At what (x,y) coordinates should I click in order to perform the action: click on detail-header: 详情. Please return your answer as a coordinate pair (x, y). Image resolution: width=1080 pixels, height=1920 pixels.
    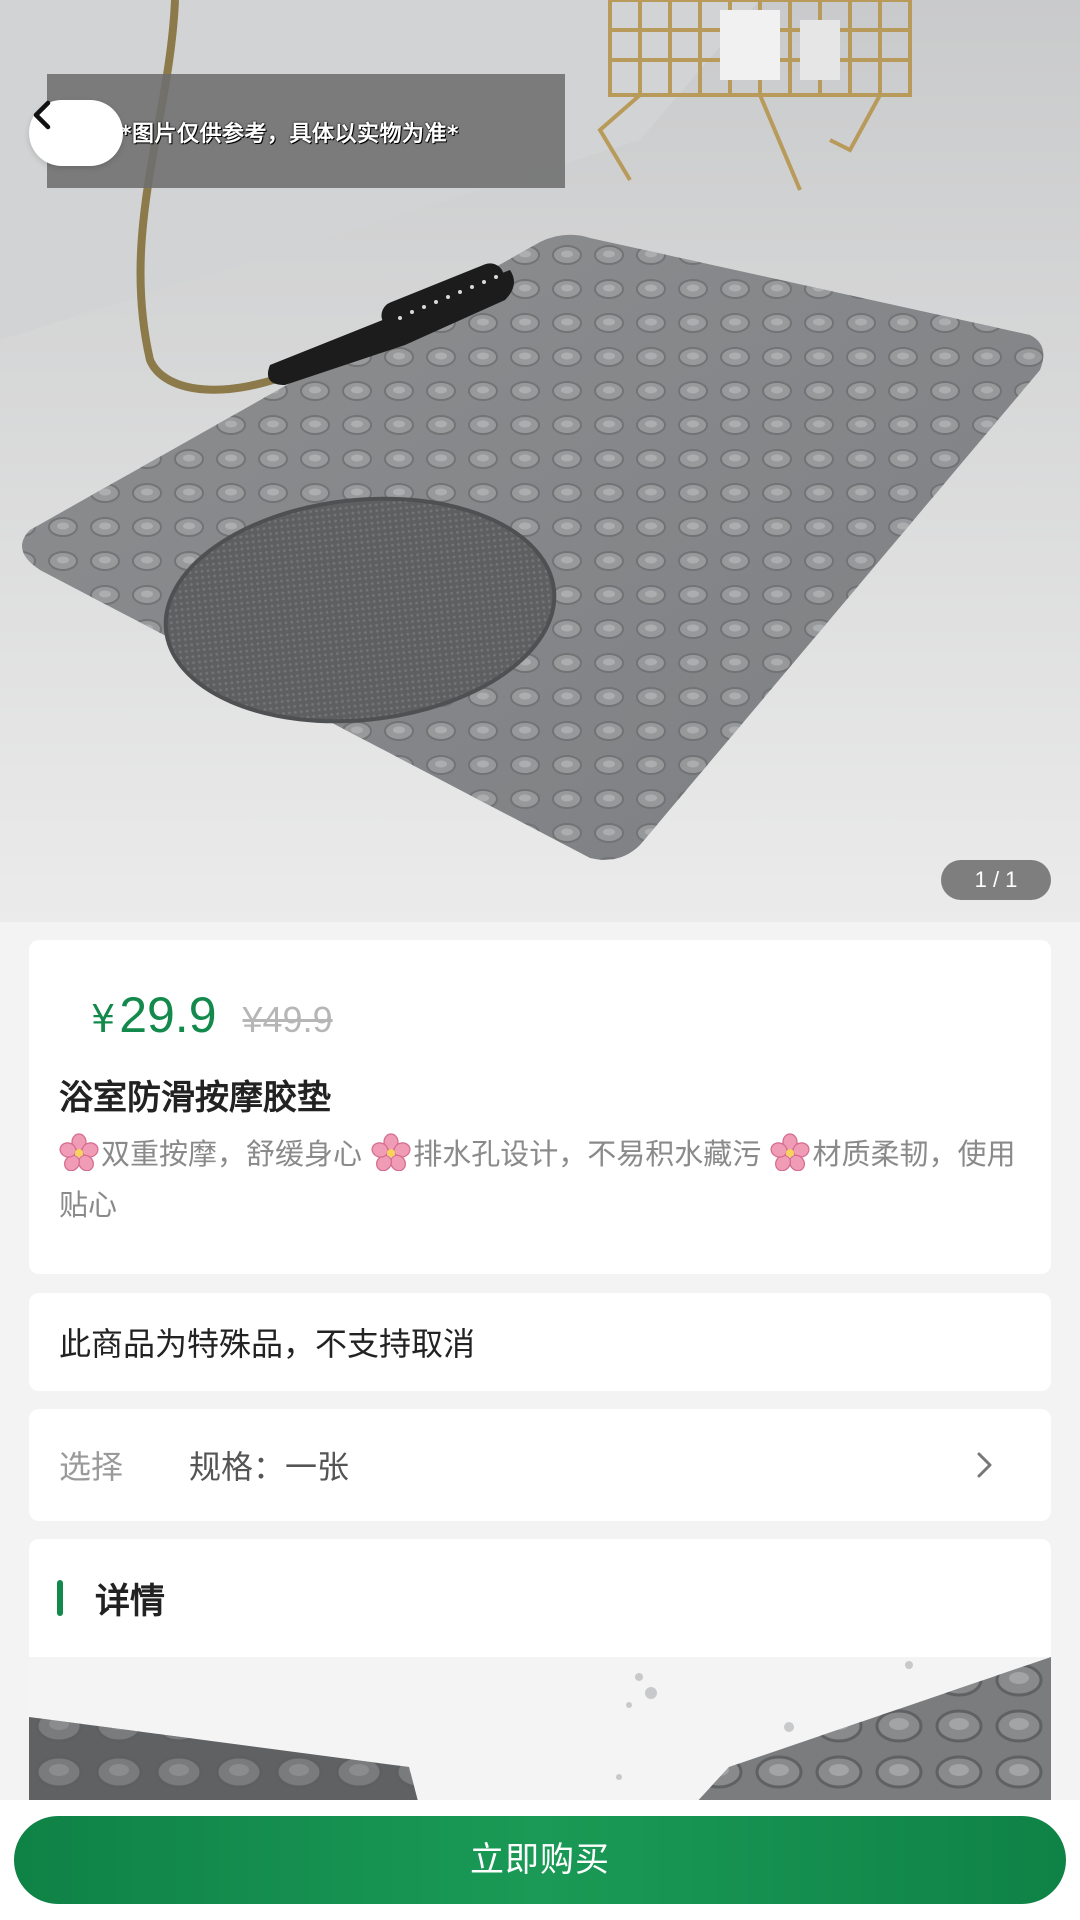
    Looking at the image, I should click on (540, 1598).